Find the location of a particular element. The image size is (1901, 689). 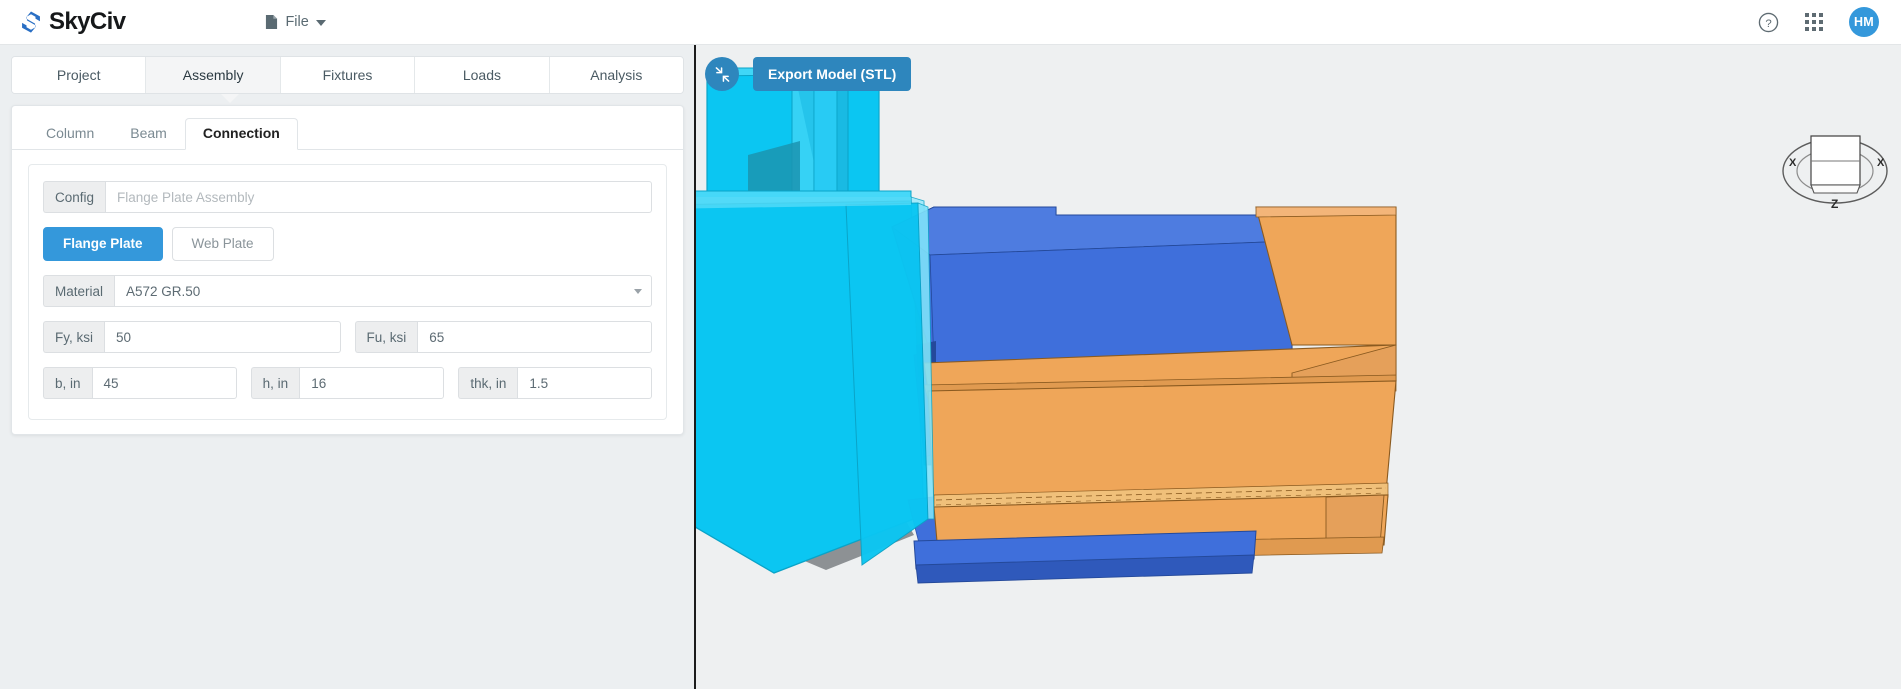

flange-plate-button: Flange Plate is located at coordinates (103, 244).